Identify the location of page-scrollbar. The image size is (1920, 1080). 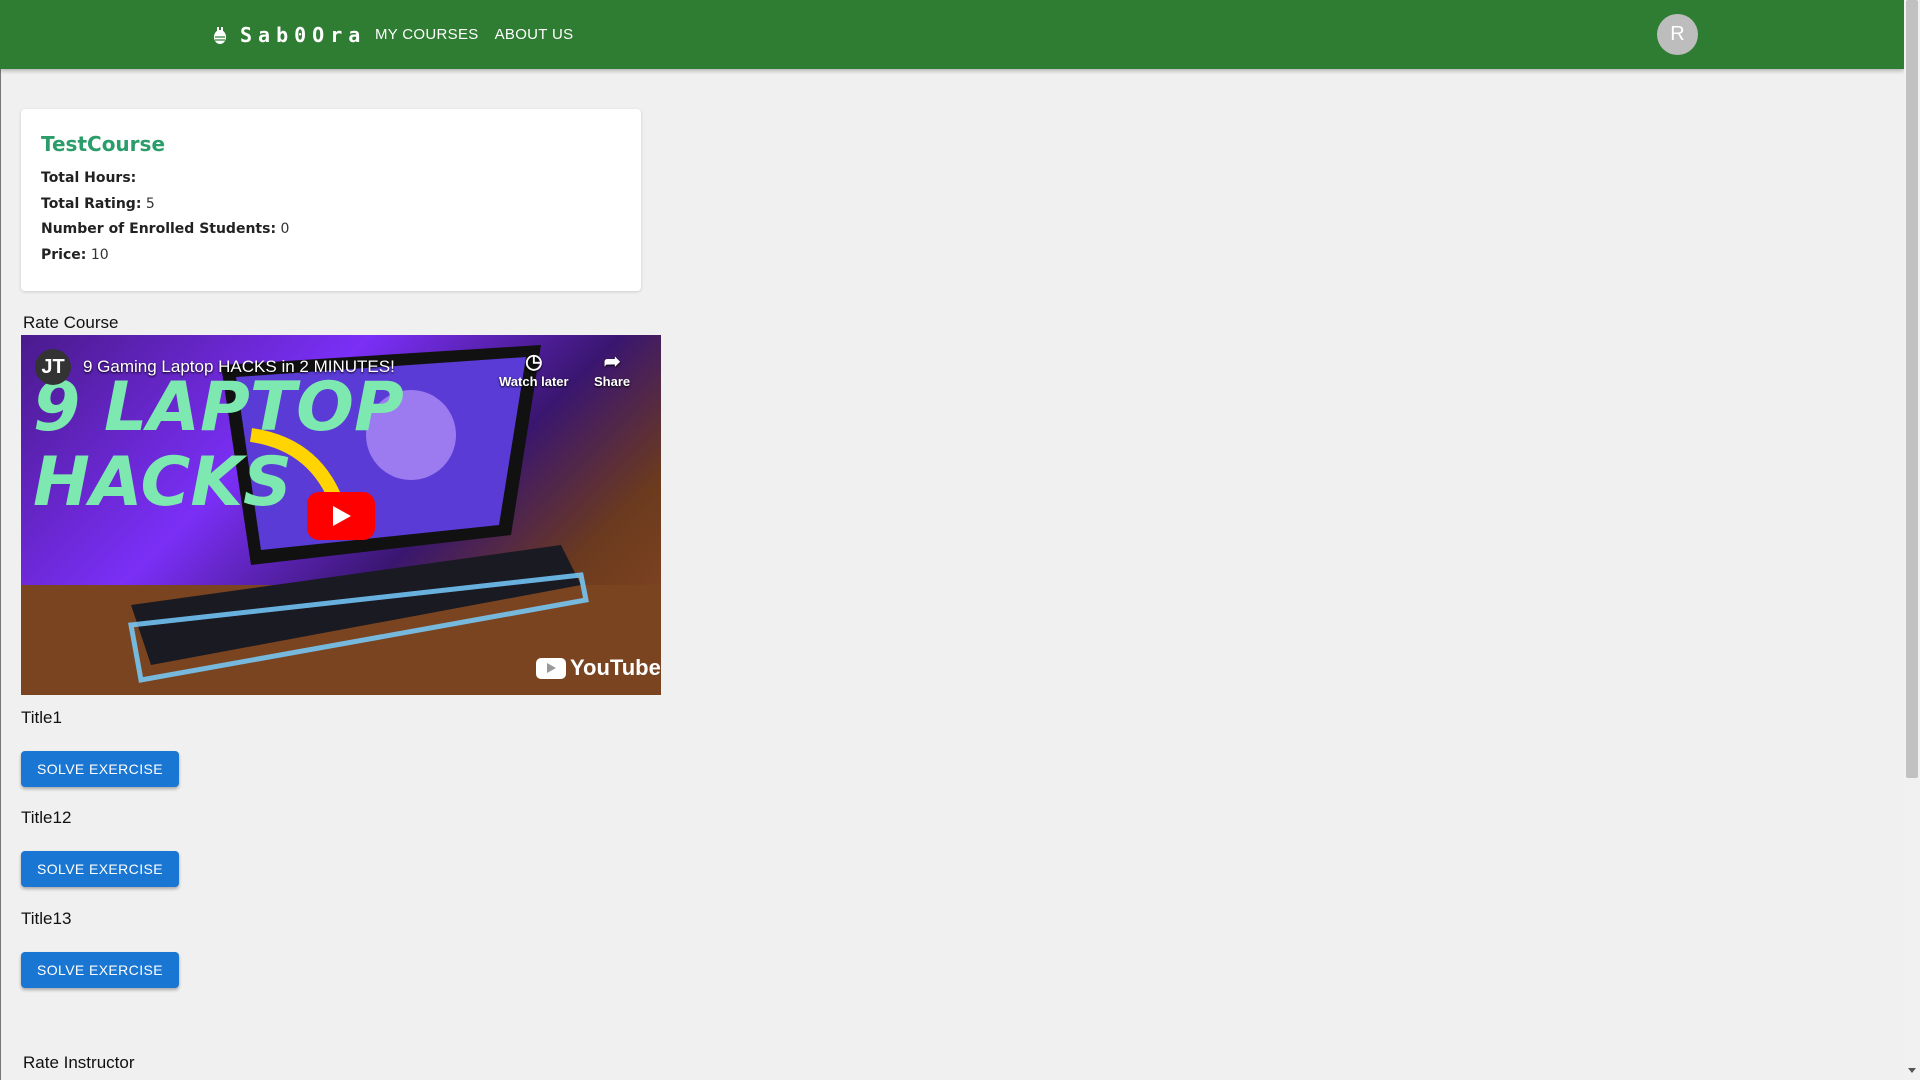
(1912, 540).